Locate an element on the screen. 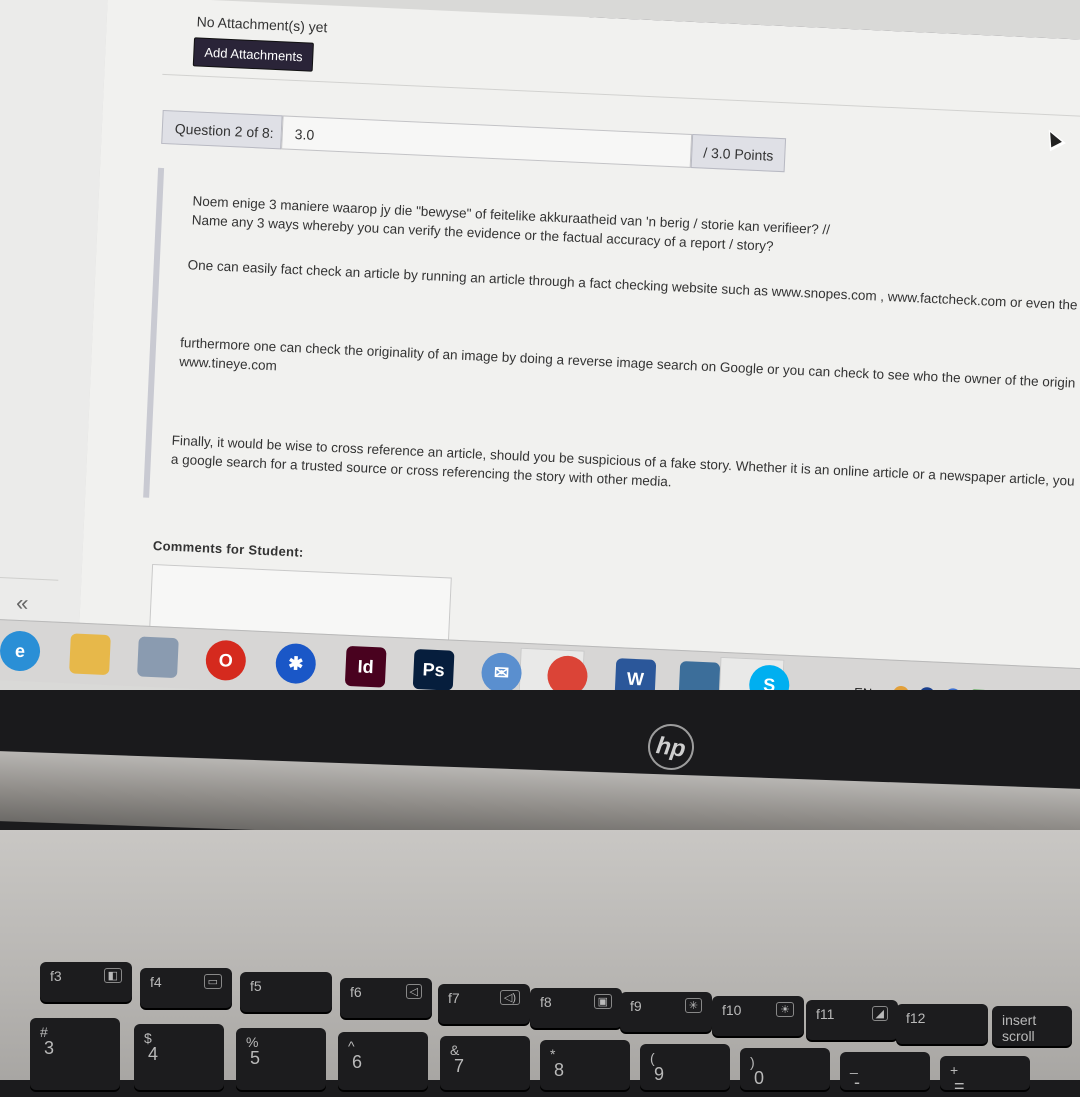 This screenshot has height=1097, width=1080. key-insert-scroll: insert scroll is located at coordinates (1032, 1026).